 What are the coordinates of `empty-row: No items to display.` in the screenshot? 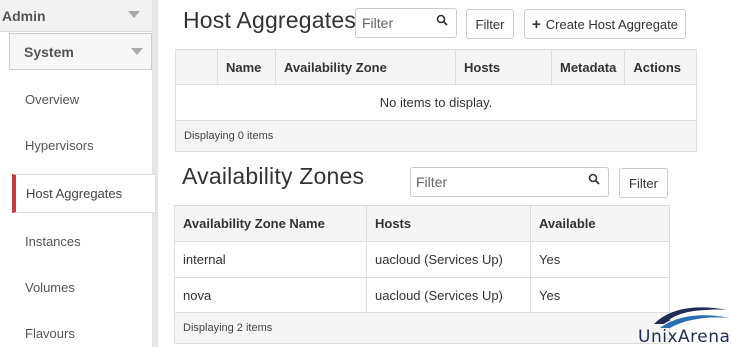 It's located at (436, 102).